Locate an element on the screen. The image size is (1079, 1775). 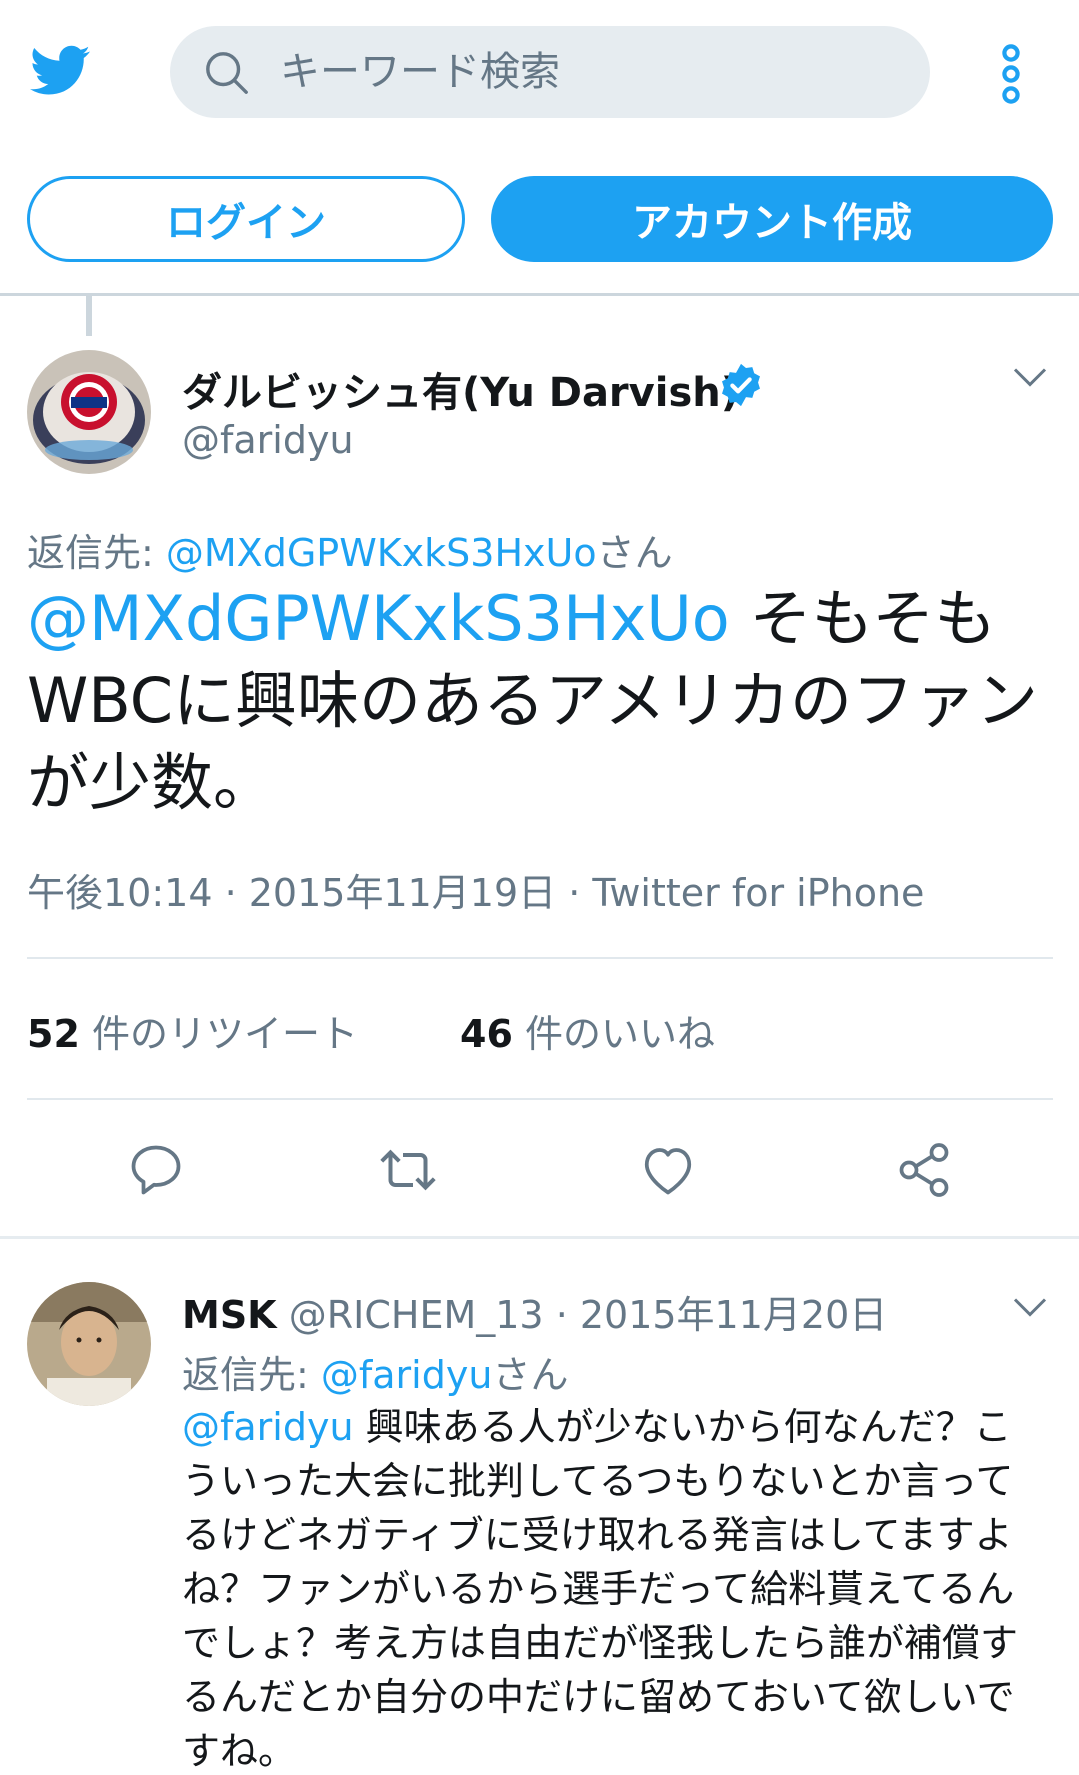
avatar-image is located at coordinates (89, 412).